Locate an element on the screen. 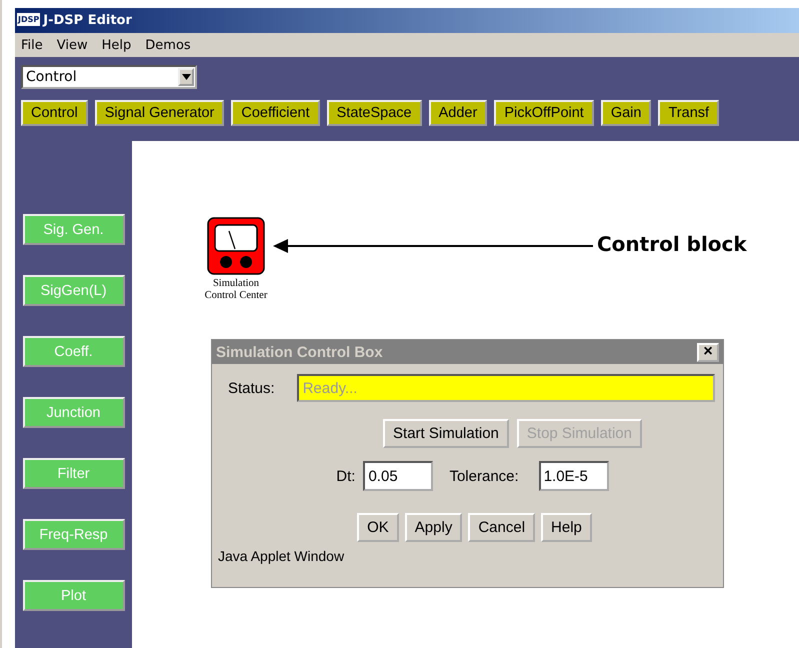 Image resolution: width=799 pixels, height=648 pixels. toolbar-button: Transf is located at coordinates (689, 113).